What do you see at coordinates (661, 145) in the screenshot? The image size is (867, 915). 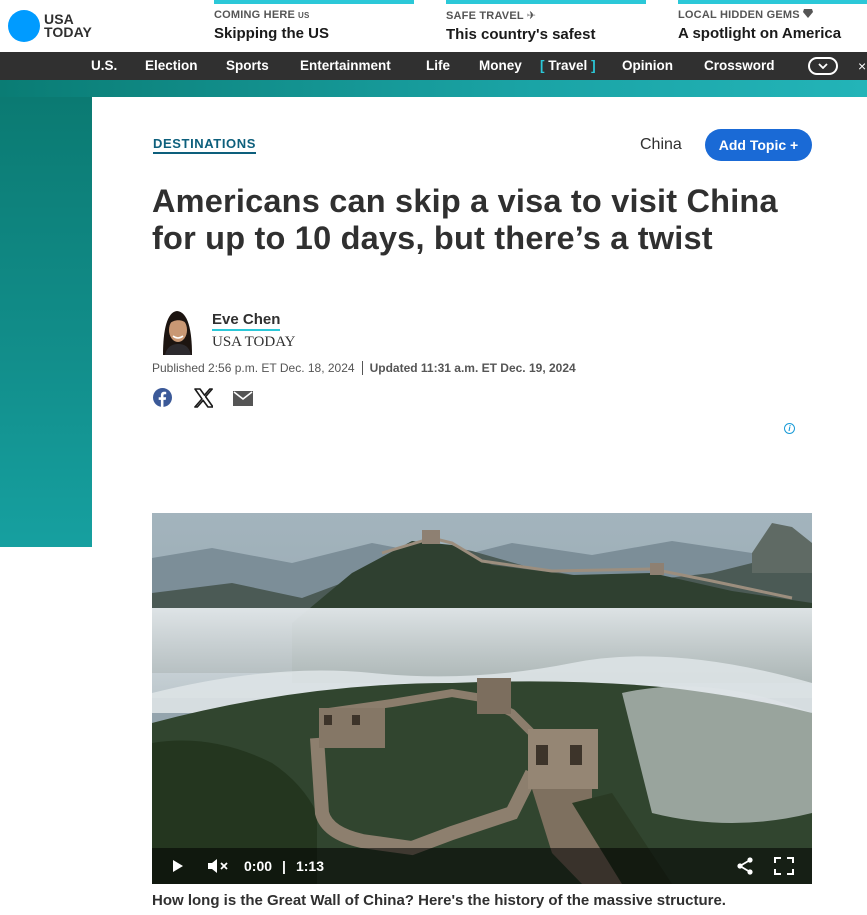 I see `topic-label: China` at bounding box center [661, 145].